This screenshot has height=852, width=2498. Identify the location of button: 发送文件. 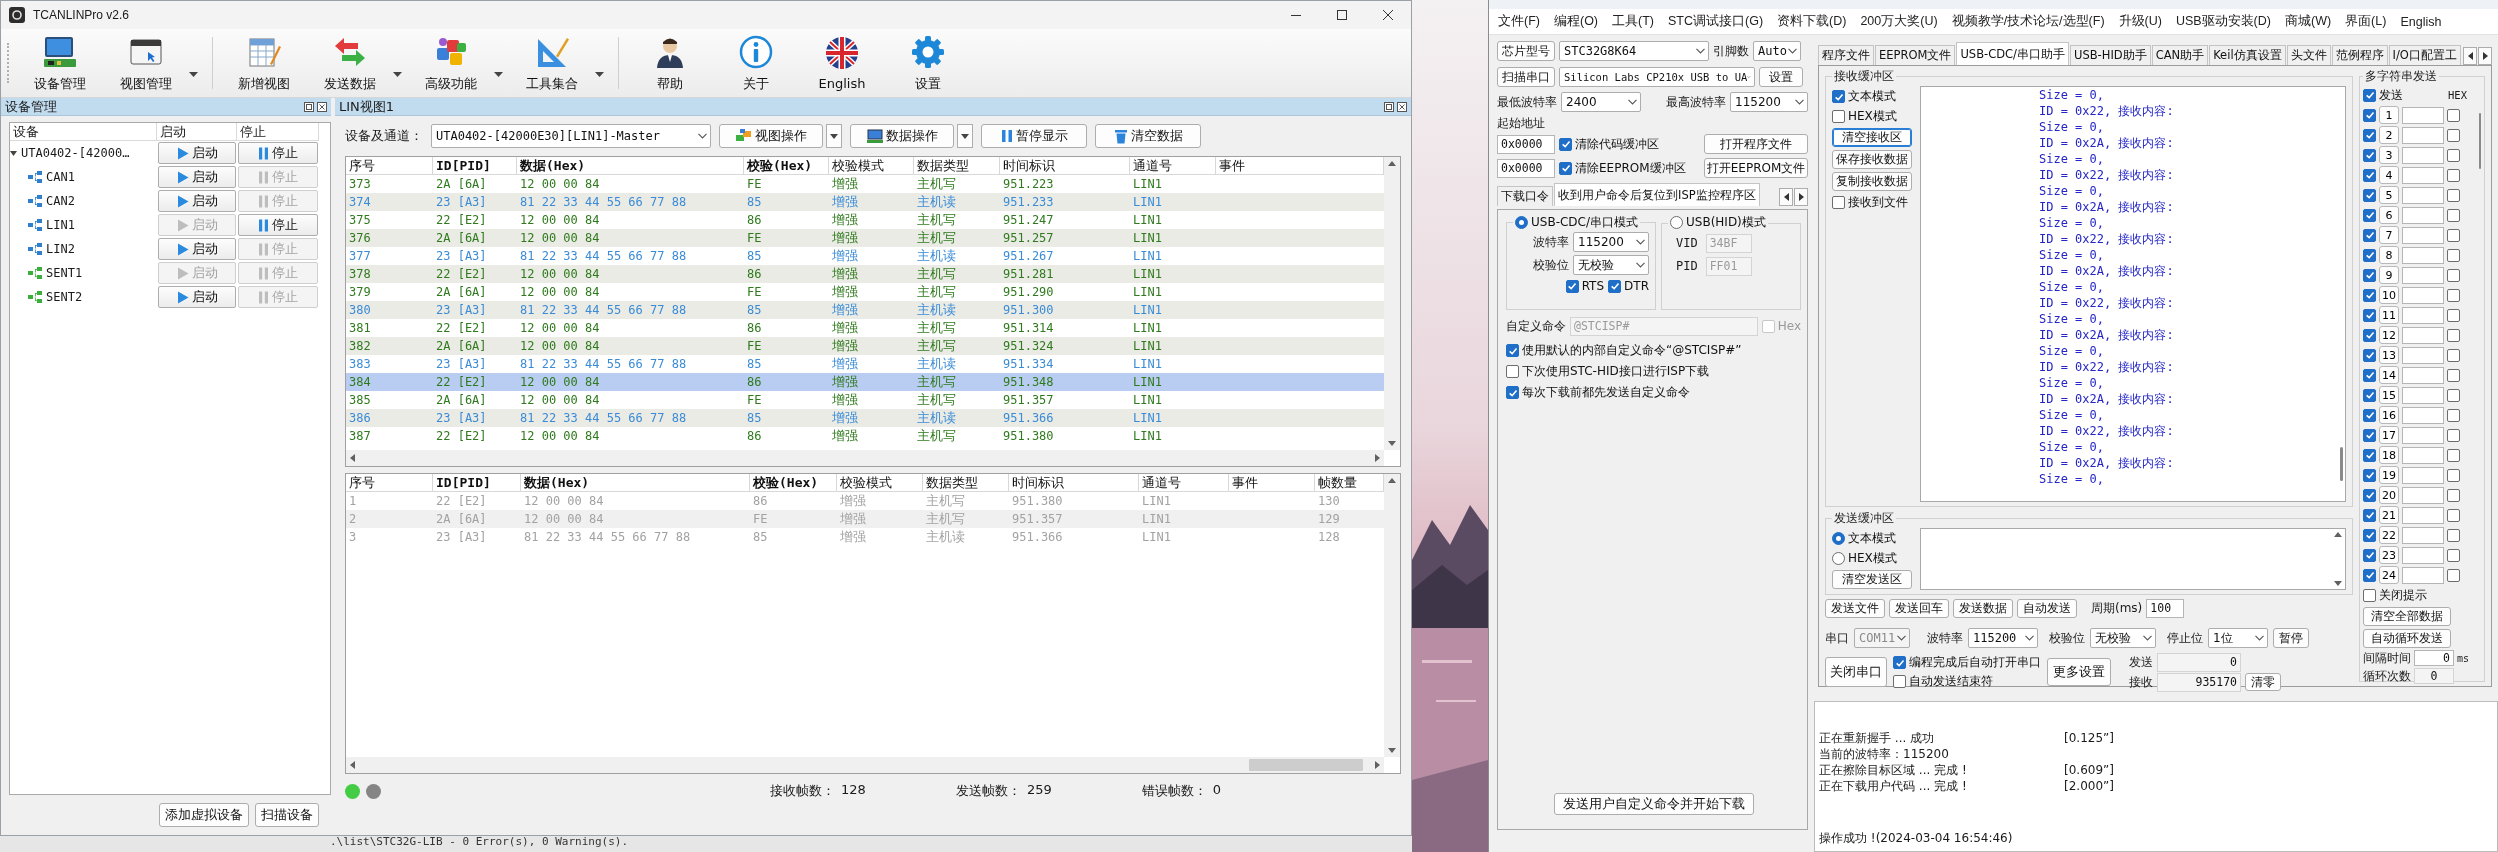
(1855, 608).